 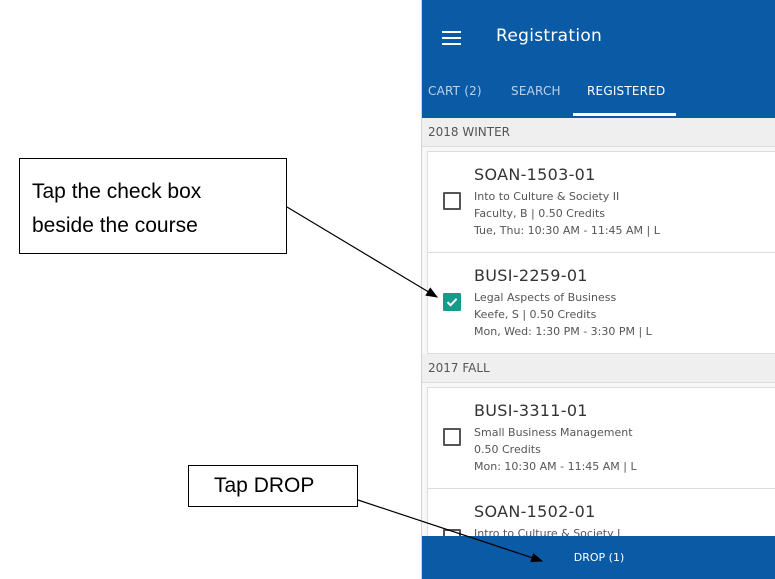 What do you see at coordinates (450, 531) in the screenshot?
I see `arrow-to-drop-button` at bounding box center [450, 531].